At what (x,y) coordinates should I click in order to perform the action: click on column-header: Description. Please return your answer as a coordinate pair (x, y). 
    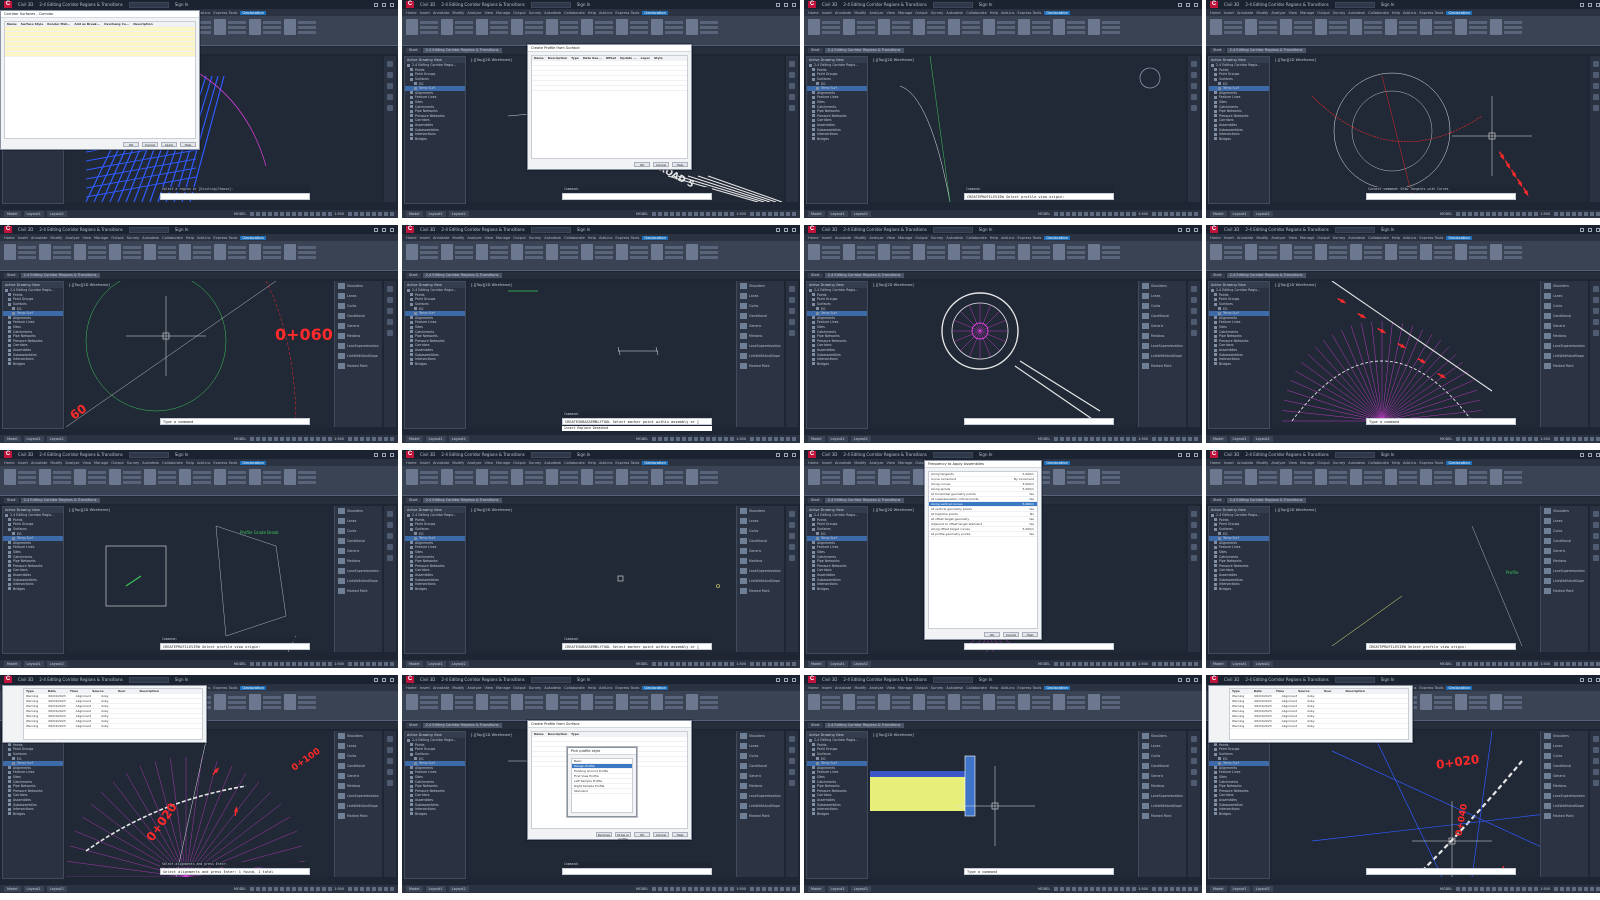
    Looking at the image, I should click on (148, 691).